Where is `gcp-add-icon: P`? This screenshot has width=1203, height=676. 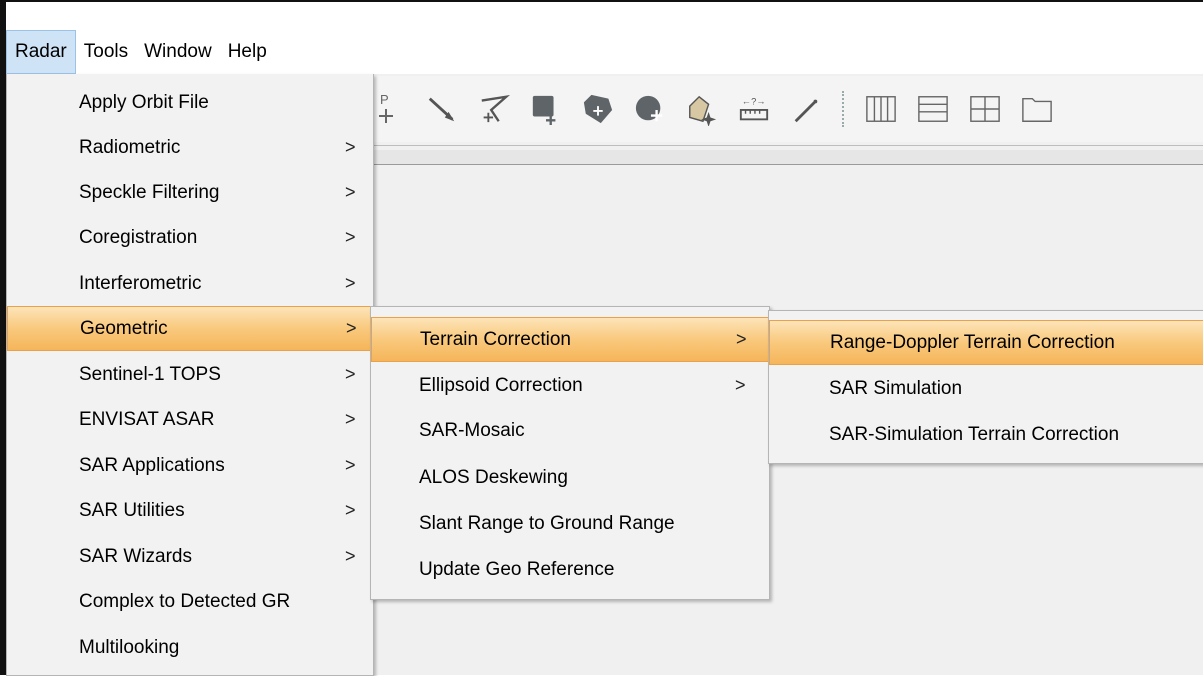 gcp-add-icon: P is located at coordinates (390, 109).